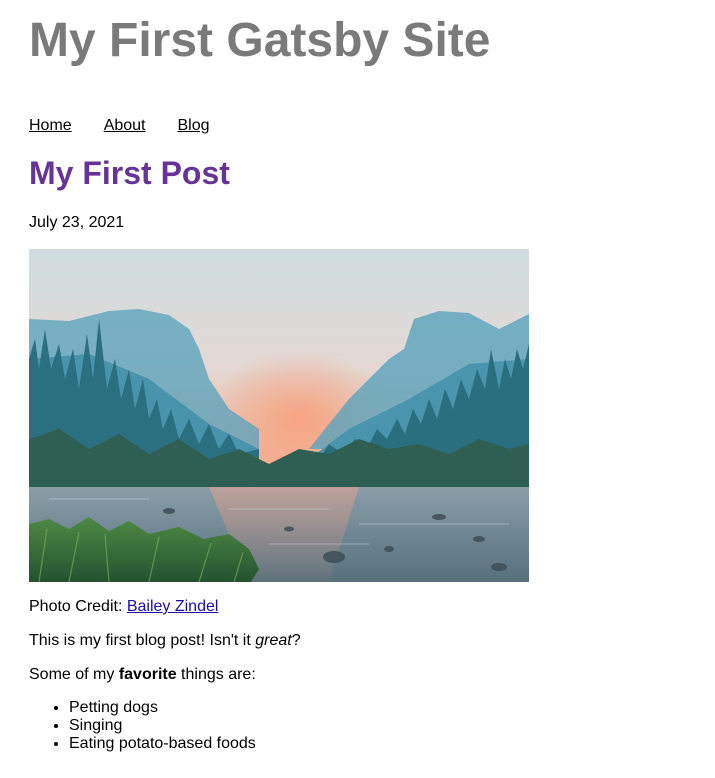 This screenshot has height=778, width=715. What do you see at coordinates (260, 40) in the screenshot?
I see `site-title: My First Gatsby Site` at bounding box center [260, 40].